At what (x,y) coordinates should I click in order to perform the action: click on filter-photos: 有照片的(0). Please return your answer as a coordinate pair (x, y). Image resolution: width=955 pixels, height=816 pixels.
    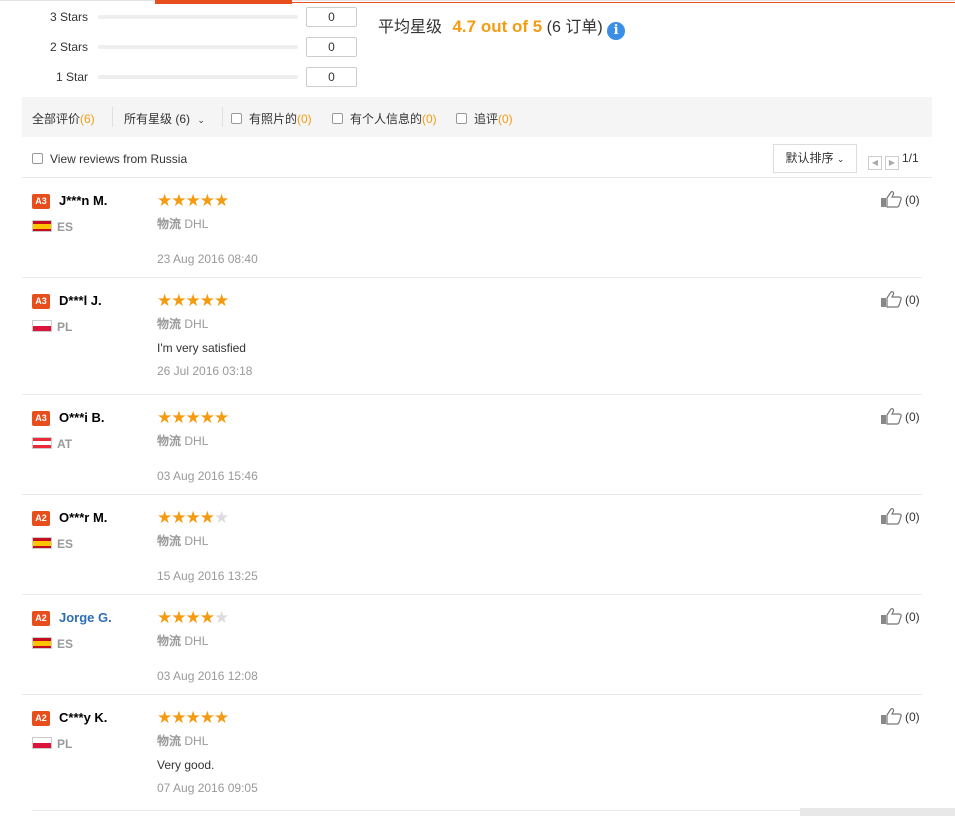
    Looking at the image, I should click on (271, 118).